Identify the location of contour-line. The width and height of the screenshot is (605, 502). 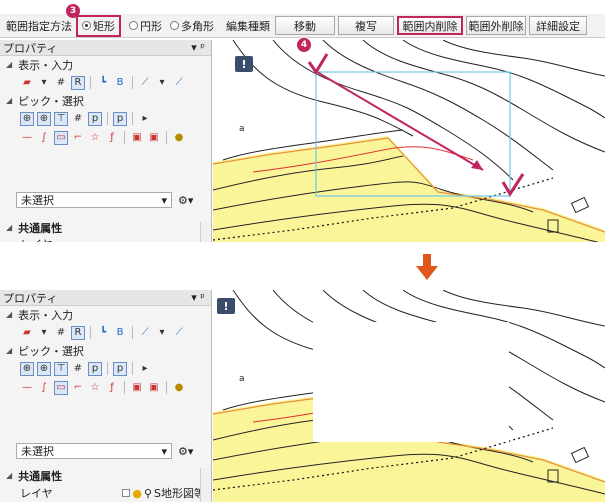
(523, 308).